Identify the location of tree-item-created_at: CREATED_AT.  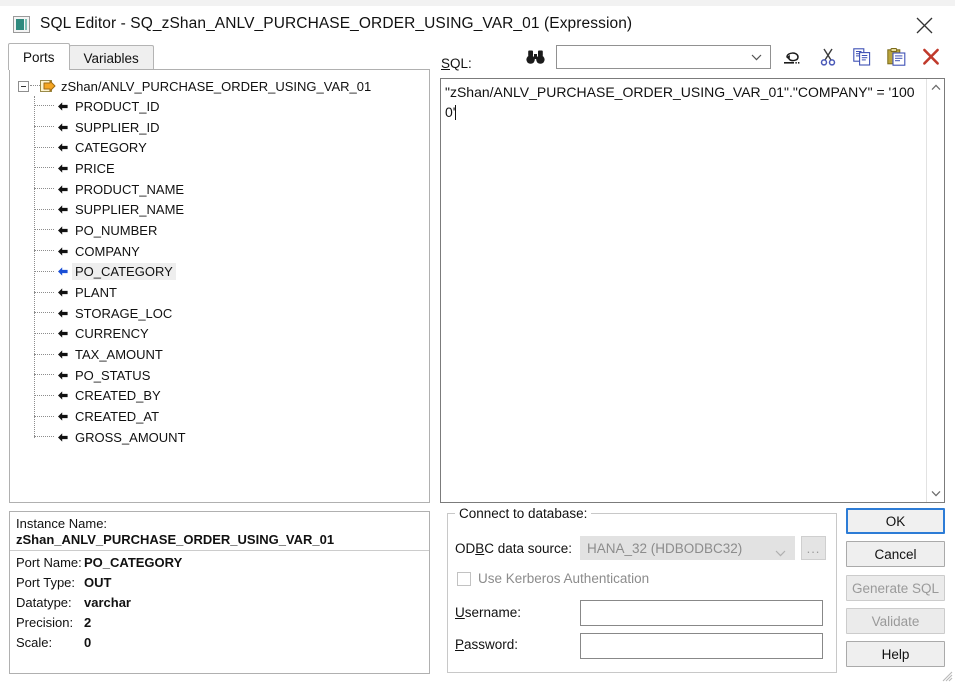
(231, 416).